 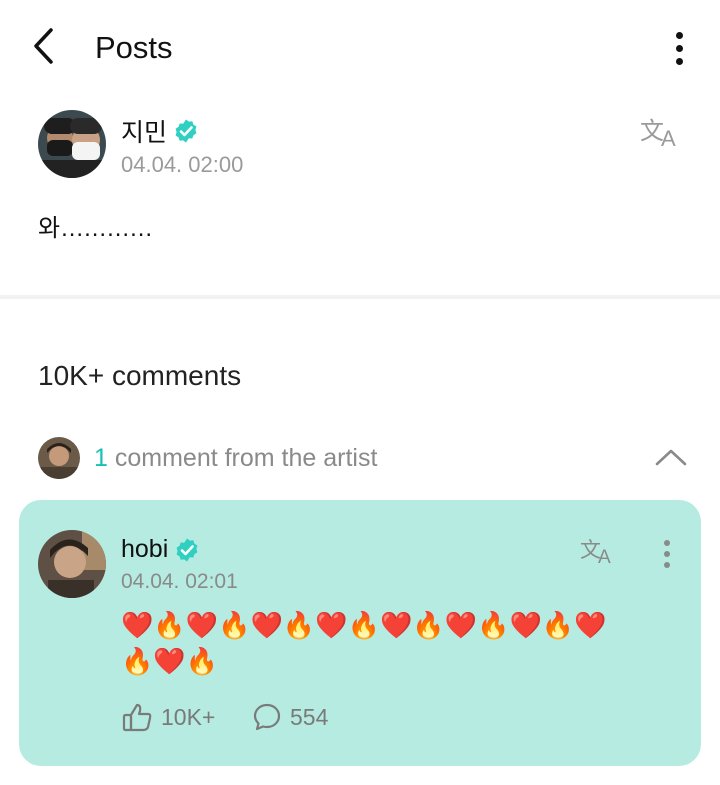 I want to click on translate-button: 文 A, so click(x=663, y=132).